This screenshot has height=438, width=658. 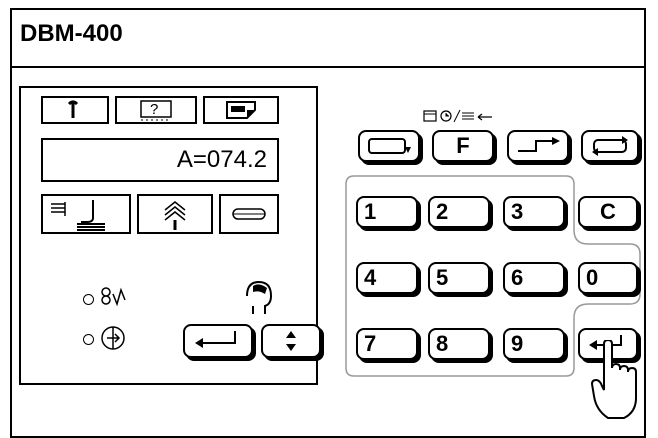 What do you see at coordinates (387, 344) in the screenshot?
I see `key-7: 7` at bounding box center [387, 344].